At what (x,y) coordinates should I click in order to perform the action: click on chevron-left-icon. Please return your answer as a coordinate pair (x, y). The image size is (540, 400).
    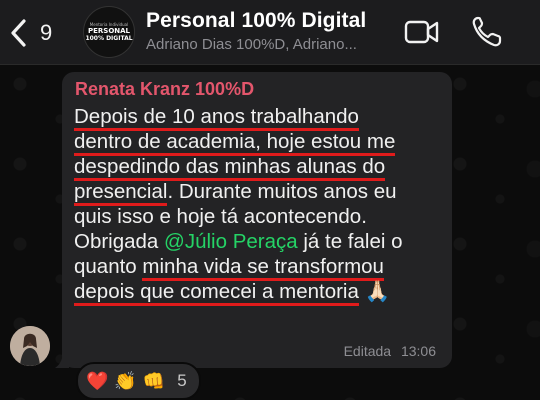
    Looking at the image, I should click on (18, 33).